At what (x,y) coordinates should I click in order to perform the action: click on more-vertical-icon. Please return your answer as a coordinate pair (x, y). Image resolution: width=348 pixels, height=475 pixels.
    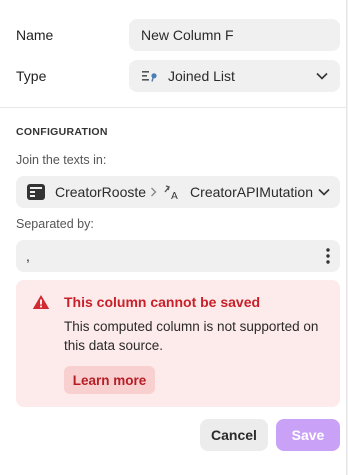
    Looking at the image, I should click on (328, 256).